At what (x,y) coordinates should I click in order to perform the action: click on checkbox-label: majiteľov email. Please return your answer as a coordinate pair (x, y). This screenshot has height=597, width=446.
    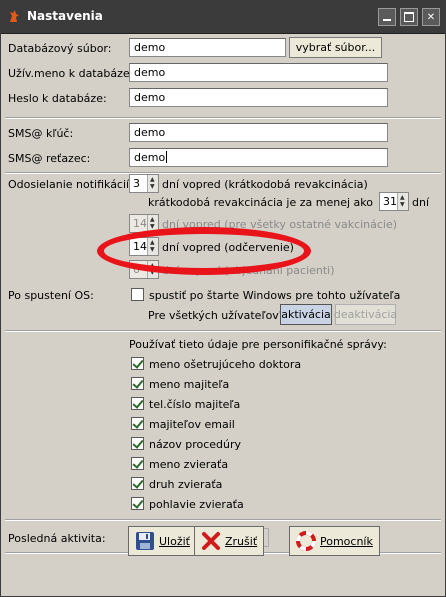
    Looking at the image, I should click on (192, 424).